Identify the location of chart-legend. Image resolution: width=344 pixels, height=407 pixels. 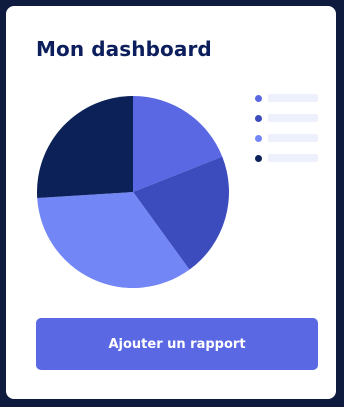
(288, 134).